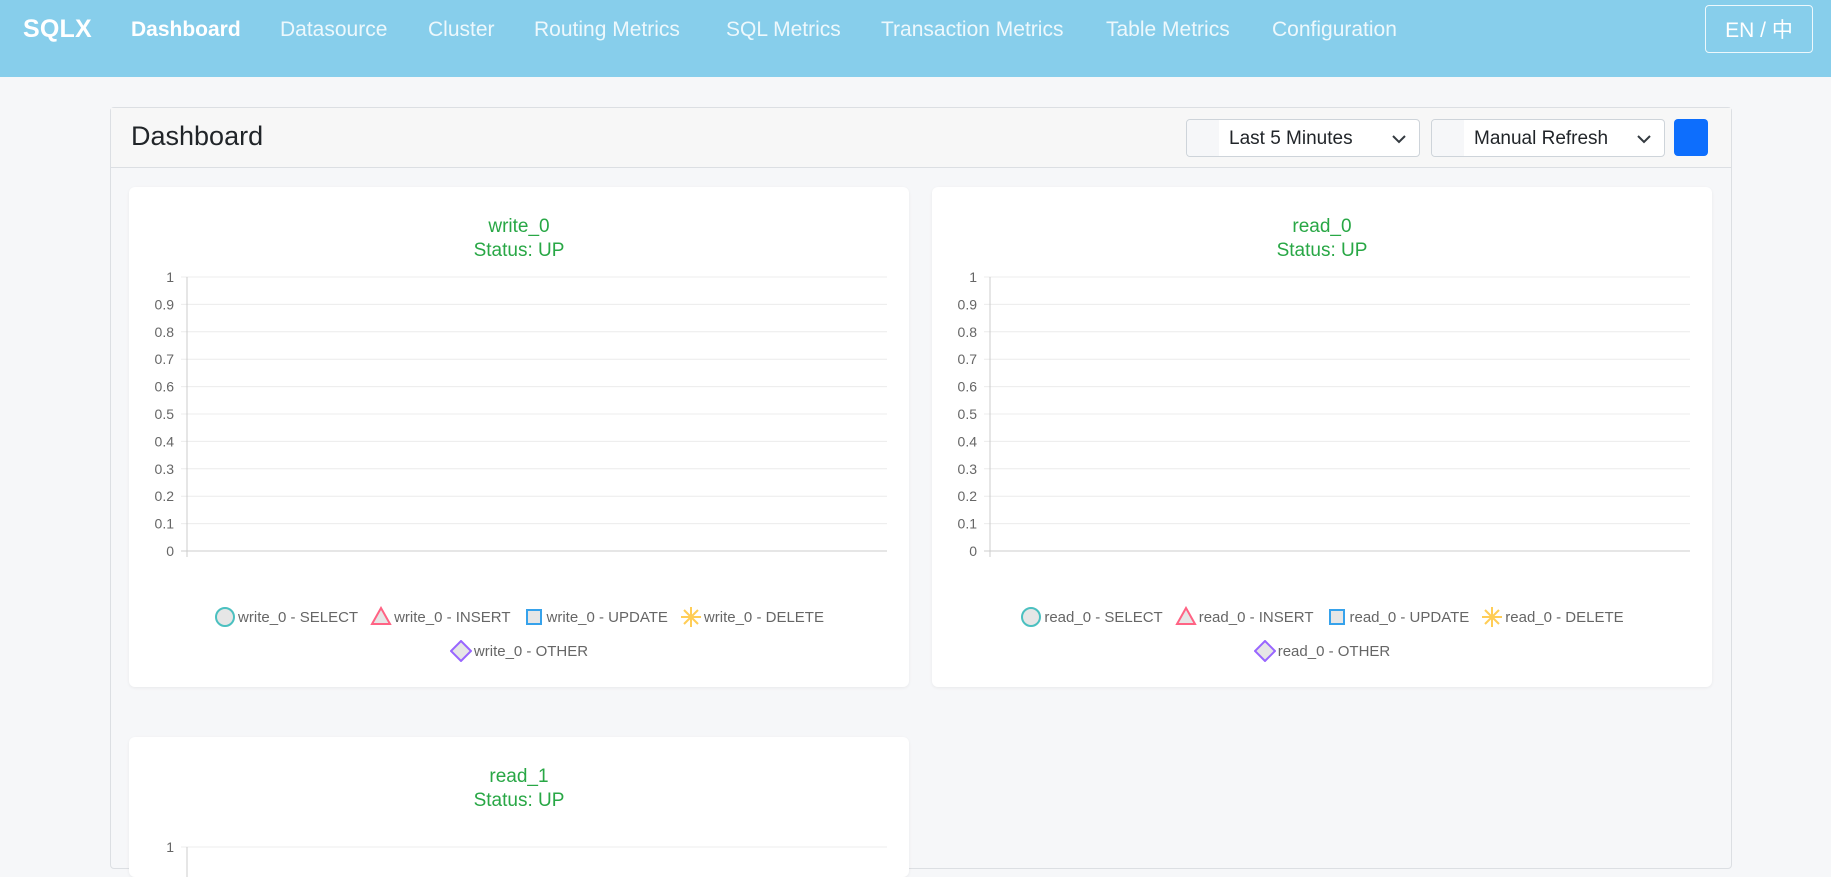 This screenshot has height=877, width=1831. I want to click on chart-legend: read_0 - OTHER, so click(1322, 651).